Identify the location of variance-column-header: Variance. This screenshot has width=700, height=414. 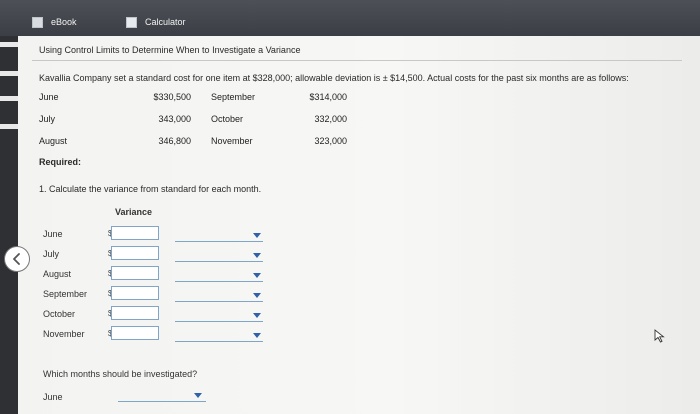
(134, 212).